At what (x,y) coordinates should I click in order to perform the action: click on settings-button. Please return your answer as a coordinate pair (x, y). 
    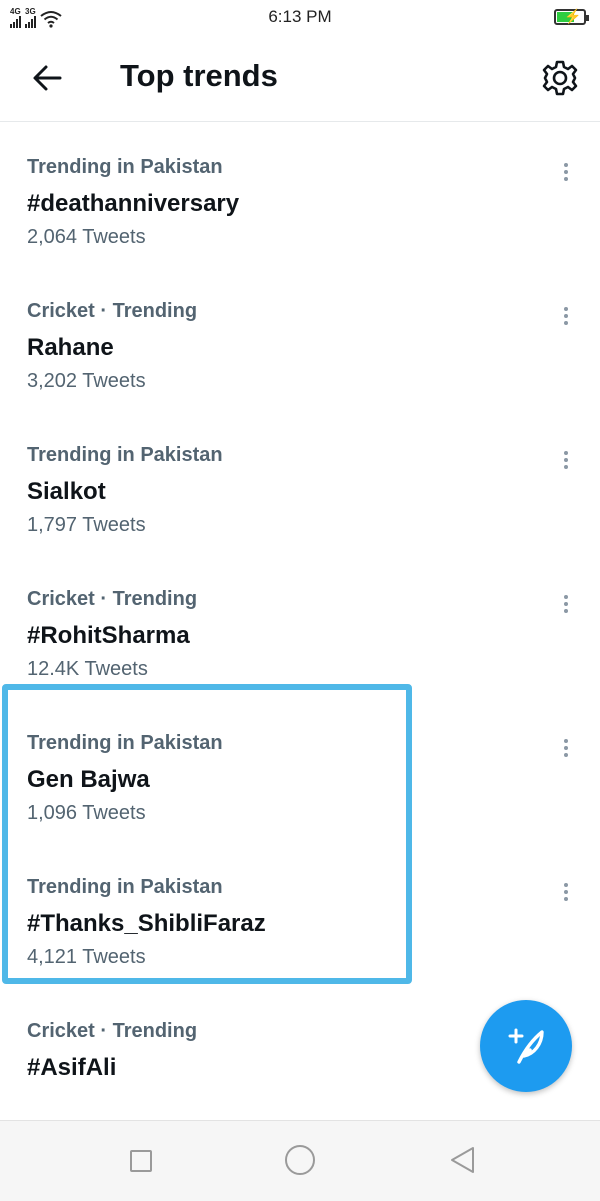
    Looking at the image, I should click on (560, 78).